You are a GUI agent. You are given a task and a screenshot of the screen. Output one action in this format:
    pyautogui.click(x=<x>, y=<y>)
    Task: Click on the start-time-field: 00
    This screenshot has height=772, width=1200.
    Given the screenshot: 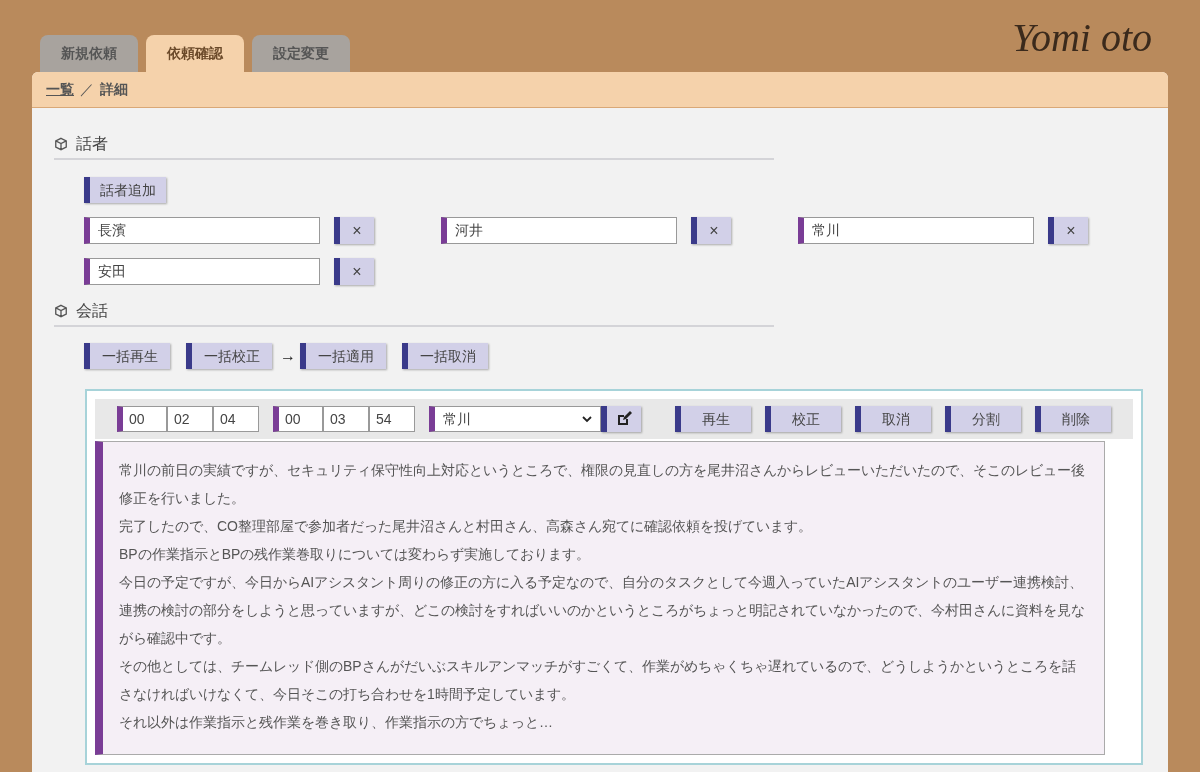 What is the action you would take?
    pyautogui.click(x=142, y=419)
    